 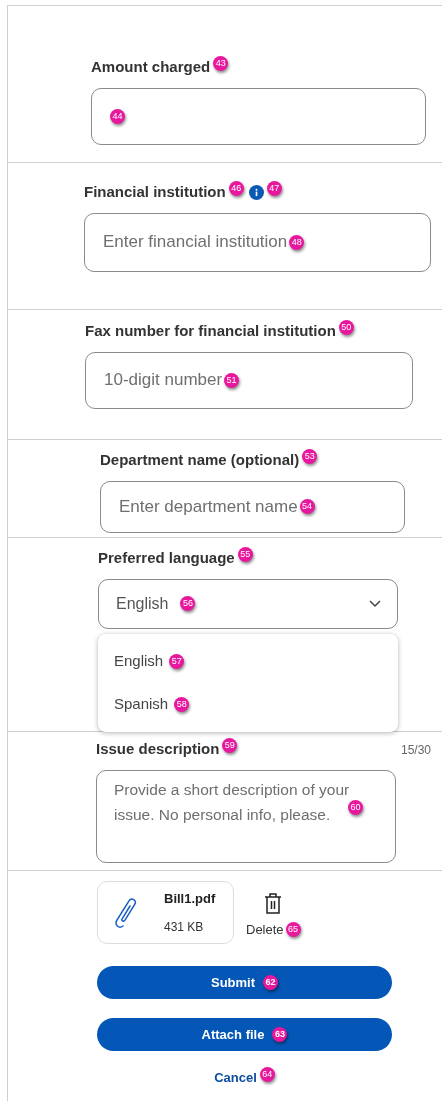 I want to click on number-badge: 44, so click(x=117, y=116).